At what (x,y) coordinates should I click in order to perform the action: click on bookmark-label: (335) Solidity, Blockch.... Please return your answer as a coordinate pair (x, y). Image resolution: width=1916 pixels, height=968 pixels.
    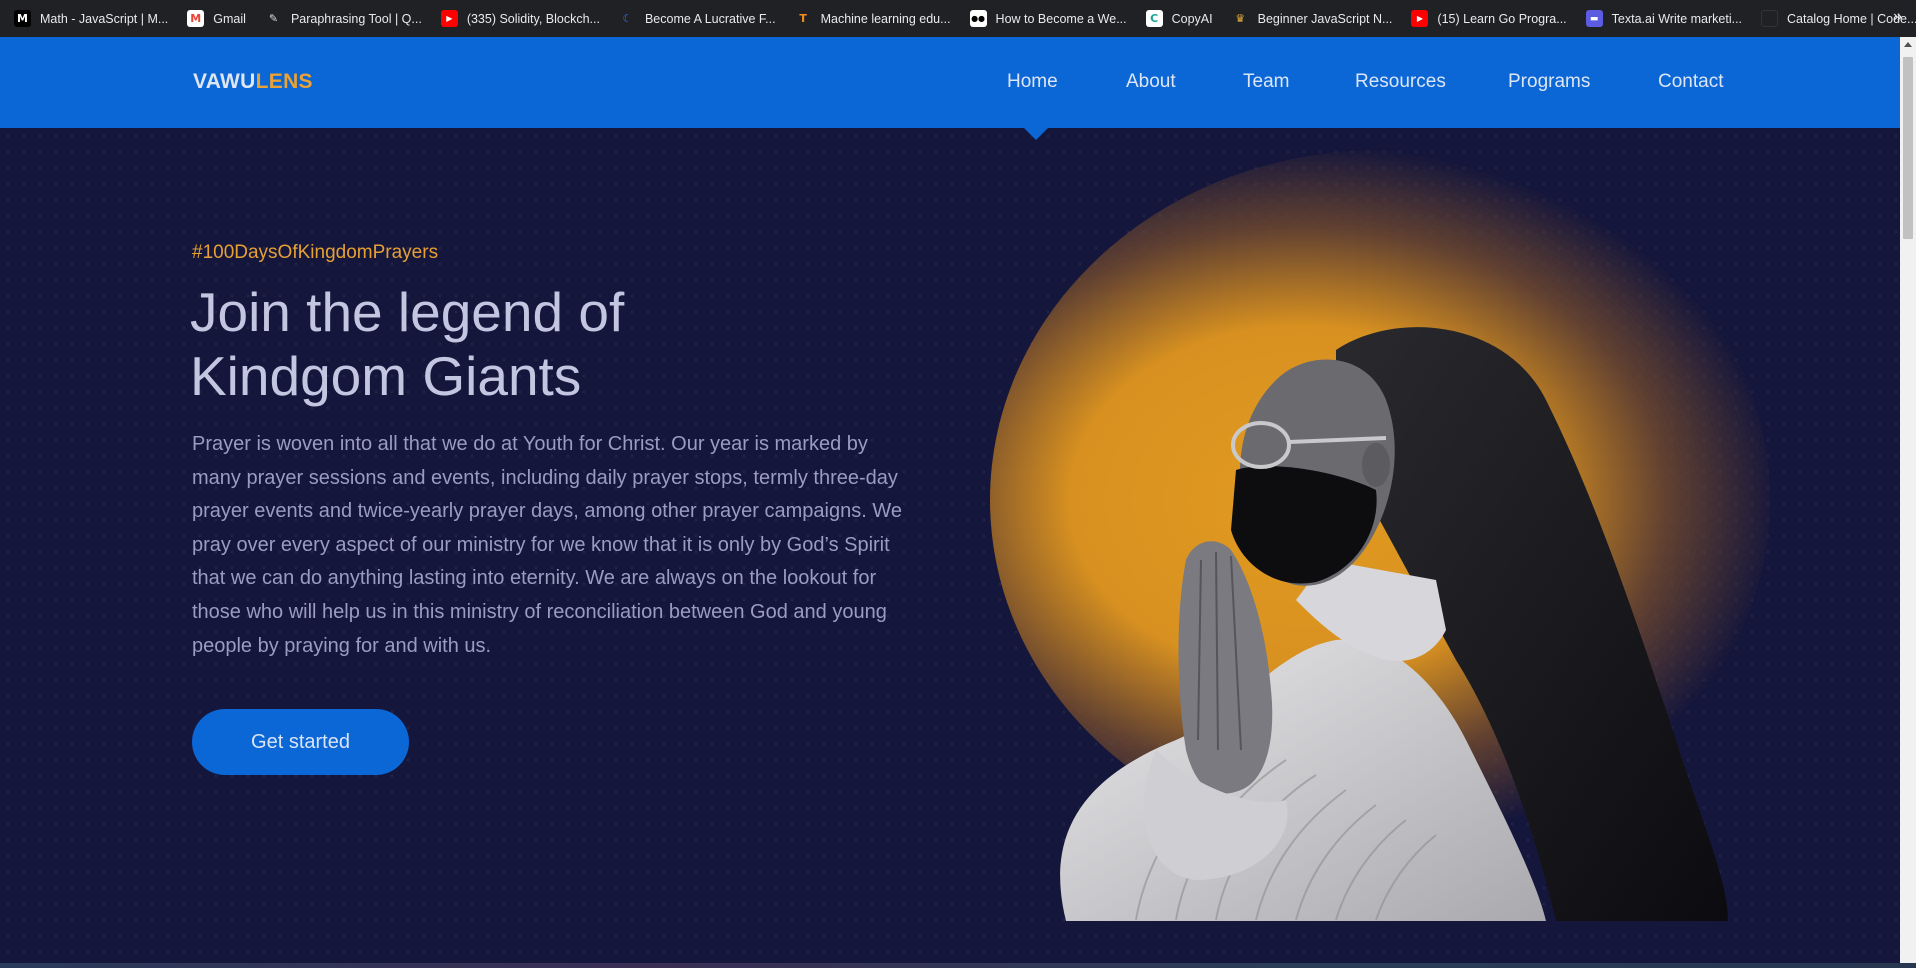
    Looking at the image, I should click on (533, 18).